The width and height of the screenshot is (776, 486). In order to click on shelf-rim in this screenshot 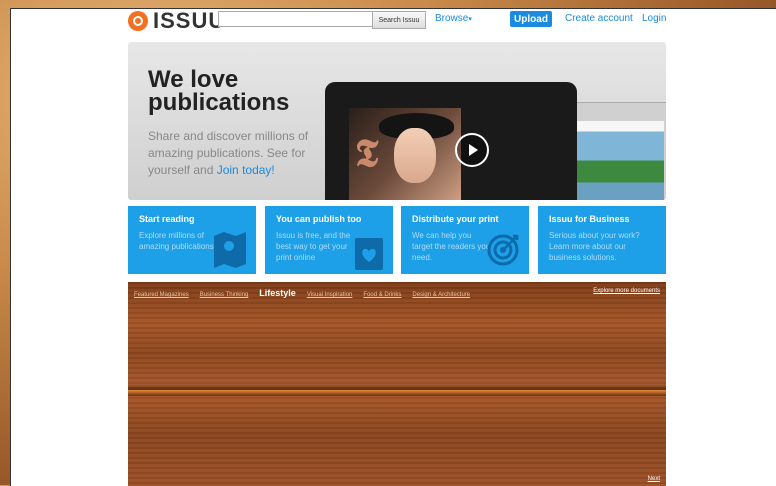, I will do `click(397, 393)`.